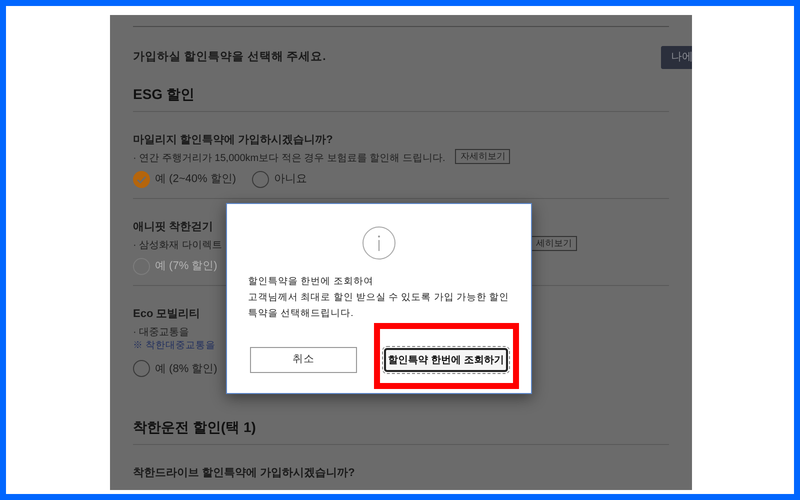 The image size is (800, 500). Describe the element at coordinates (186, 266) in the screenshot. I see `option-label: 예 (7% 할인)` at that location.